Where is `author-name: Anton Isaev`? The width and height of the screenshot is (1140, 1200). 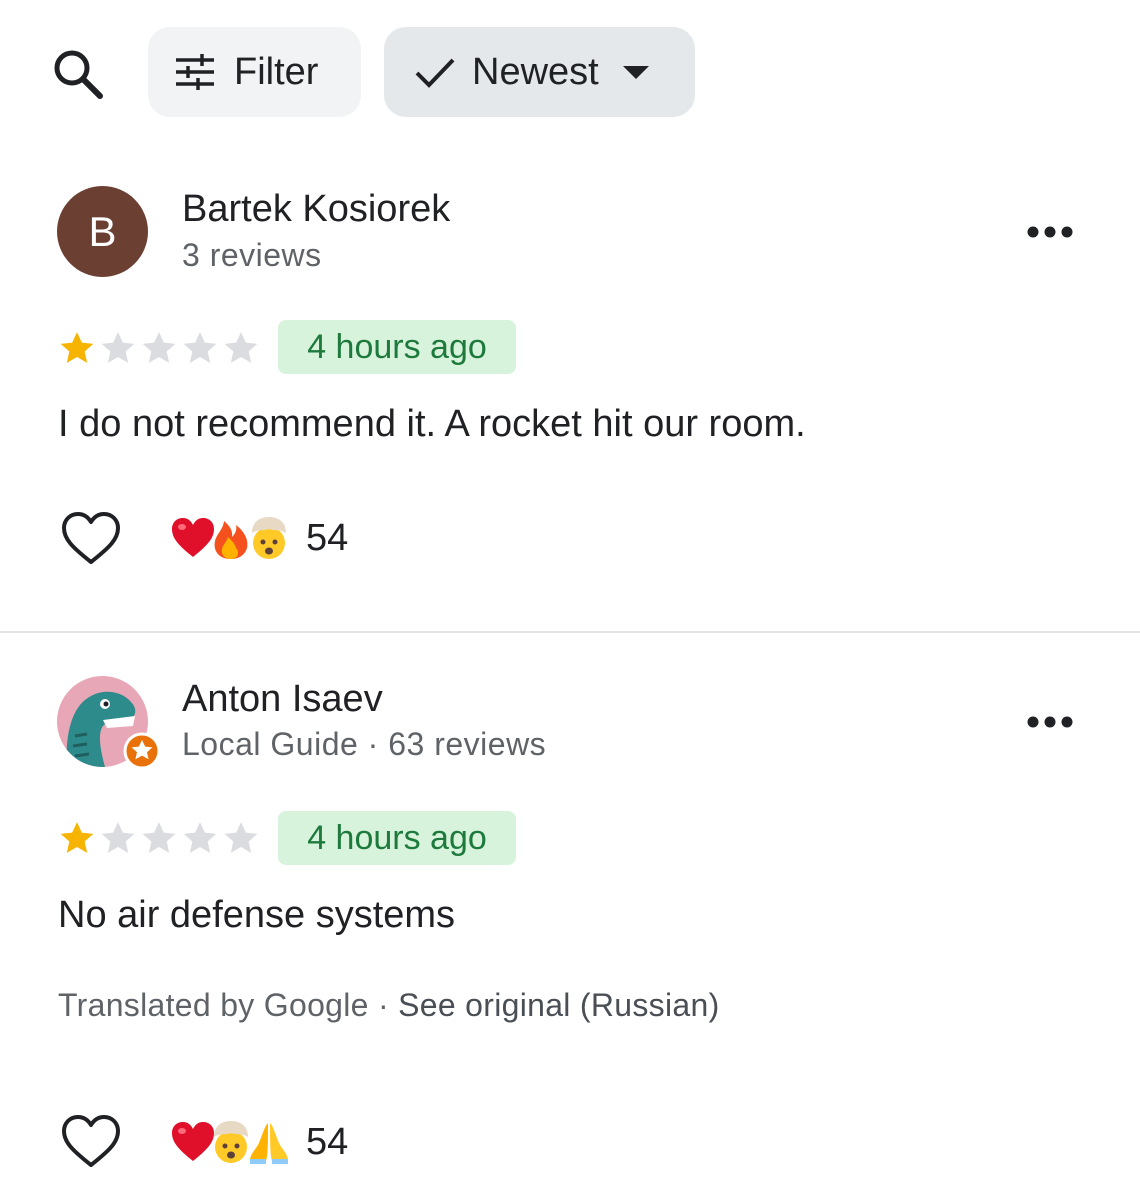
author-name: Anton Isaev is located at coordinates (282, 699).